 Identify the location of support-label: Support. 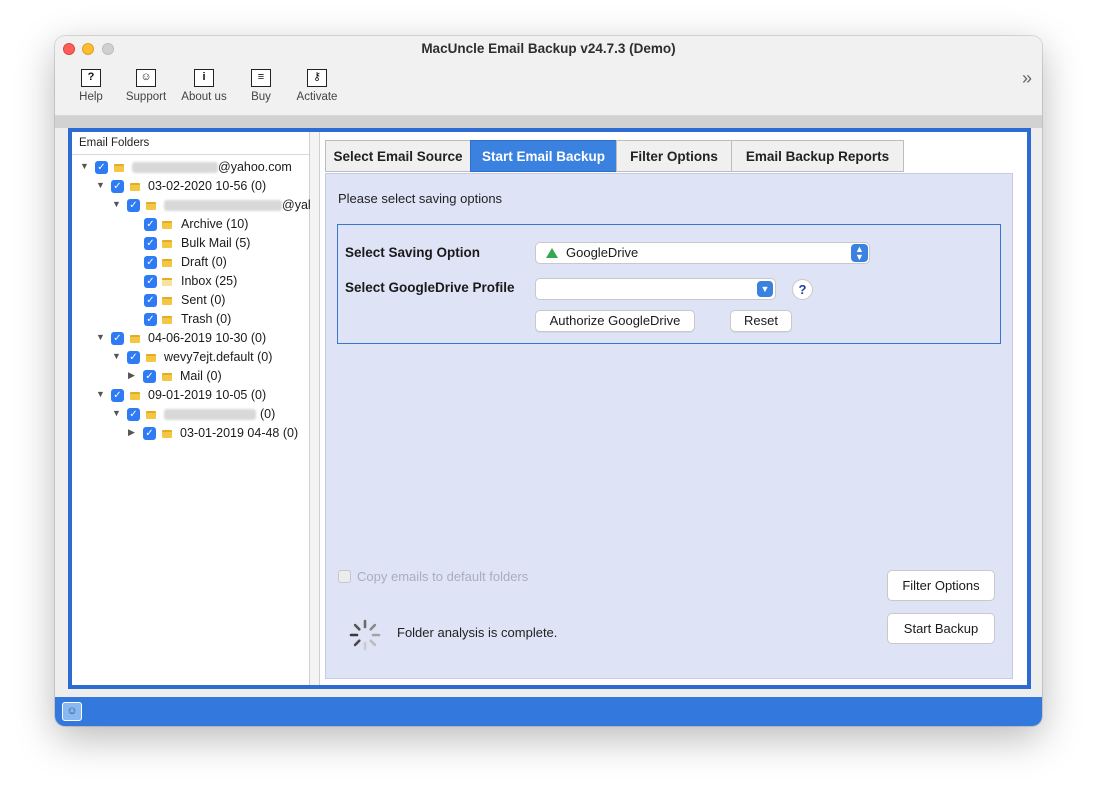
(146, 97).